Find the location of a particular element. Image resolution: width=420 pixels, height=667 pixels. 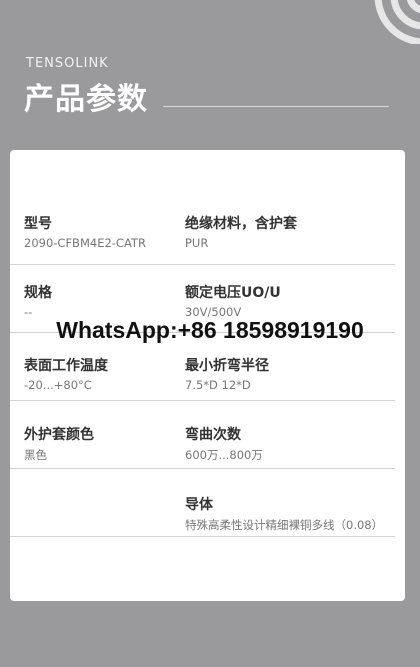

spec-label-insulation: 绝缘材料，含护套 is located at coordinates (241, 224).